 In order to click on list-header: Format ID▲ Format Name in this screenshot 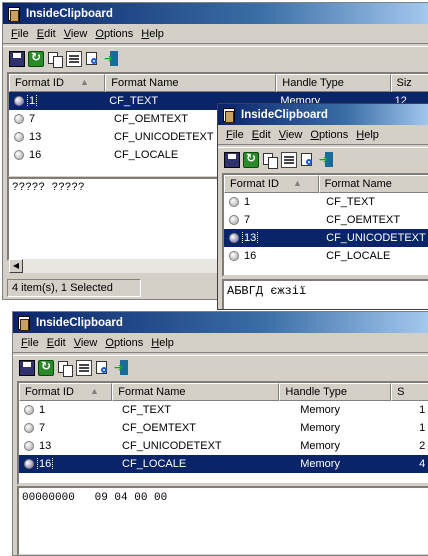, I will do `click(326, 184)`.